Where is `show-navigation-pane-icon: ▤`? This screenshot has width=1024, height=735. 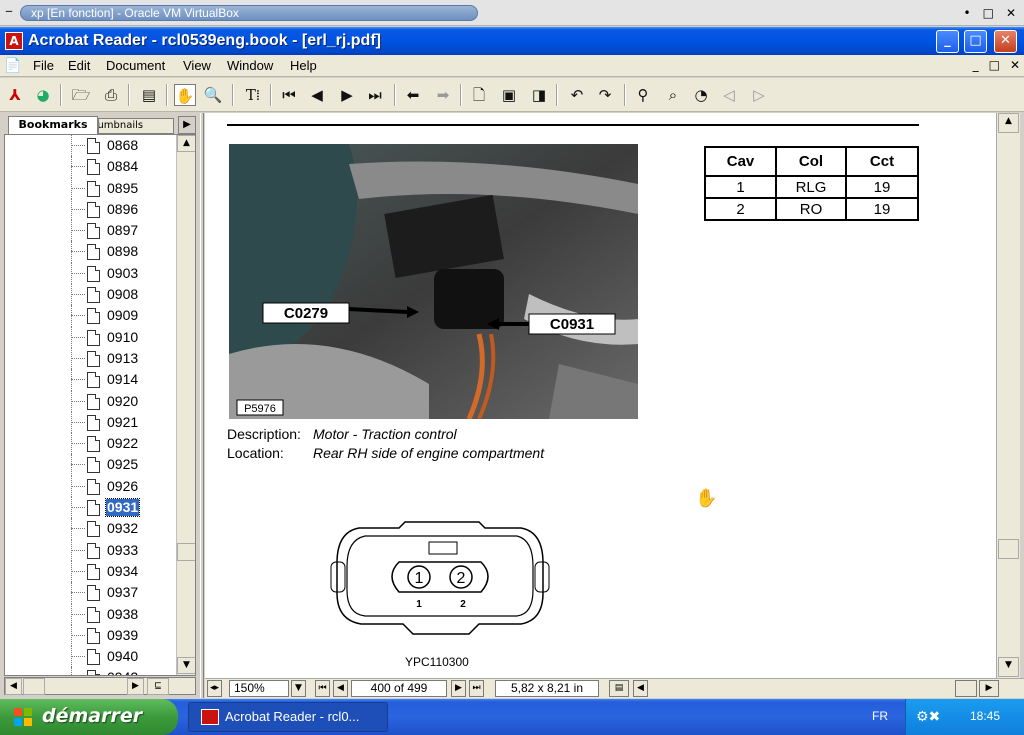
show-navigation-pane-icon: ▤ is located at coordinates (149, 95).